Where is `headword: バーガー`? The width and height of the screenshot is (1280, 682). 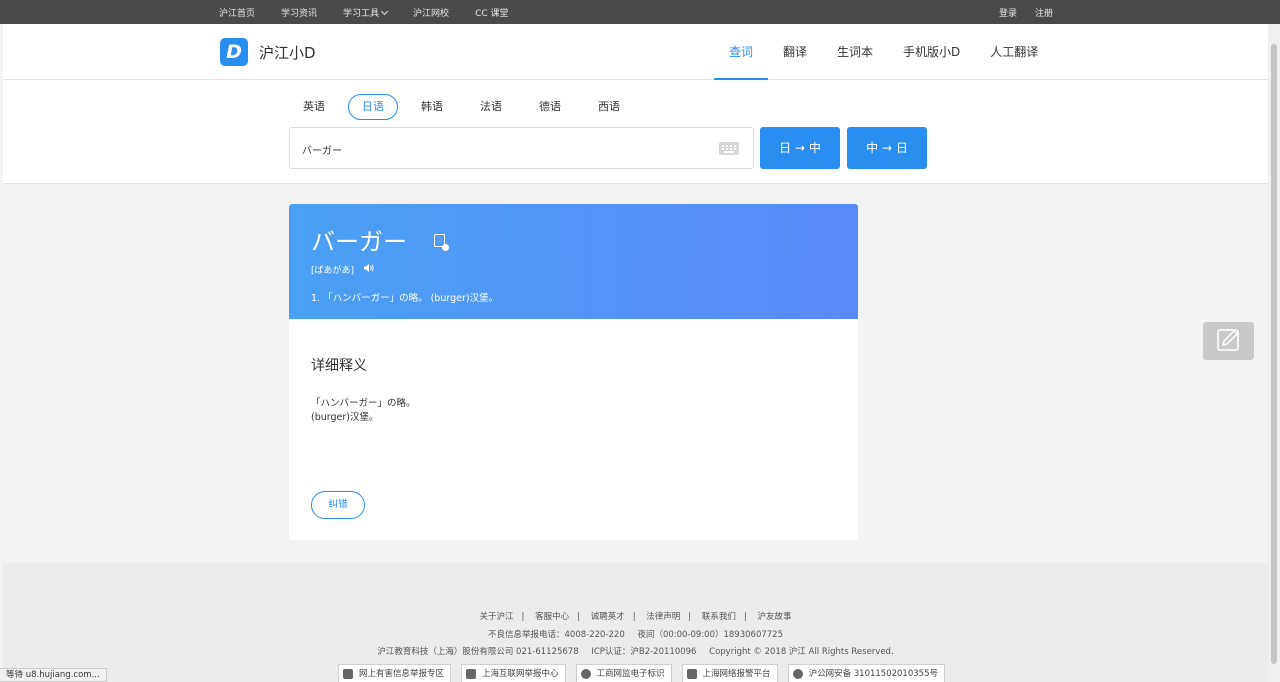
headword: バーガー is located at coordinates (359, 242).